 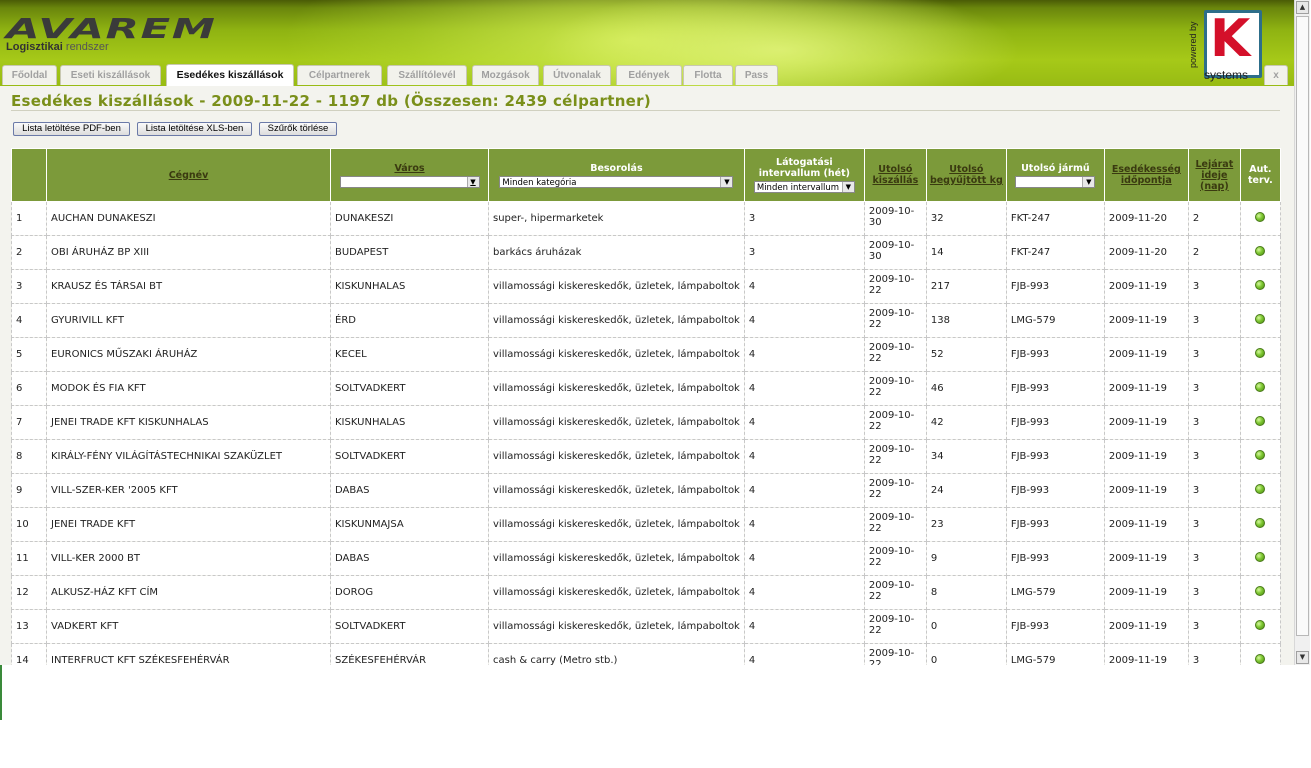 I want to click on category-filter-select: Minden kategória ▼, so click(x=616, y=181).